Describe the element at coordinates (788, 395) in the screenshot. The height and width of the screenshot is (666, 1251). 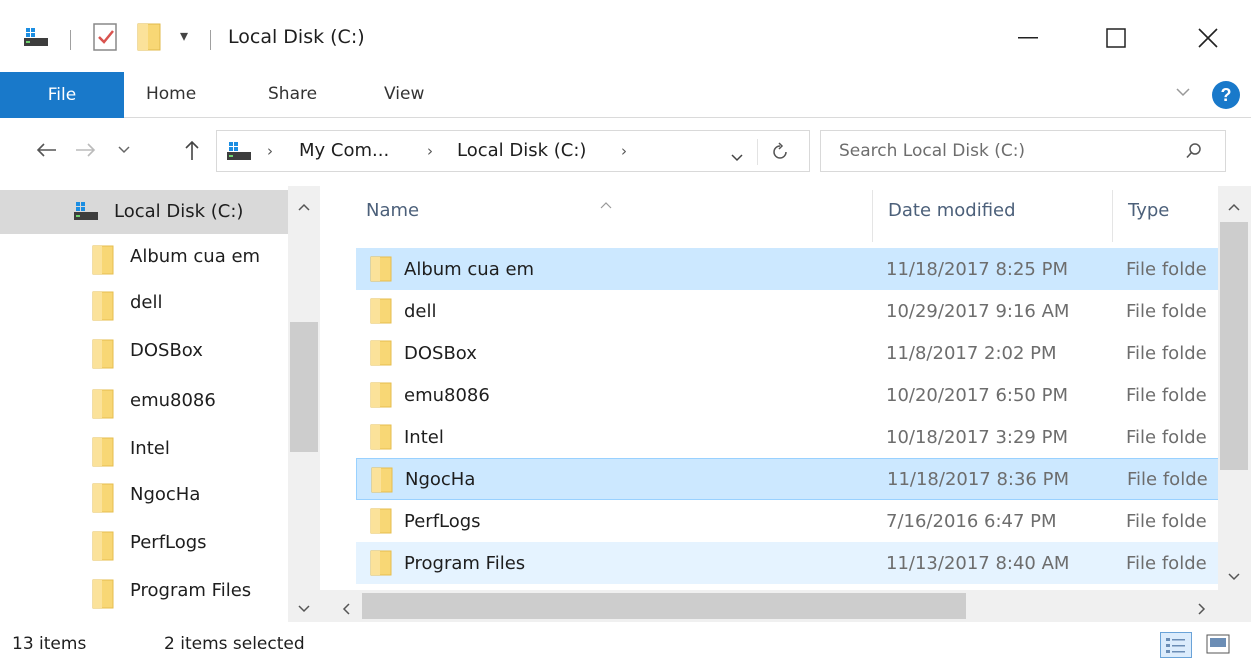
I see `file-row: emu8086 10/20/2017 6:50 PM File folde` at that location.